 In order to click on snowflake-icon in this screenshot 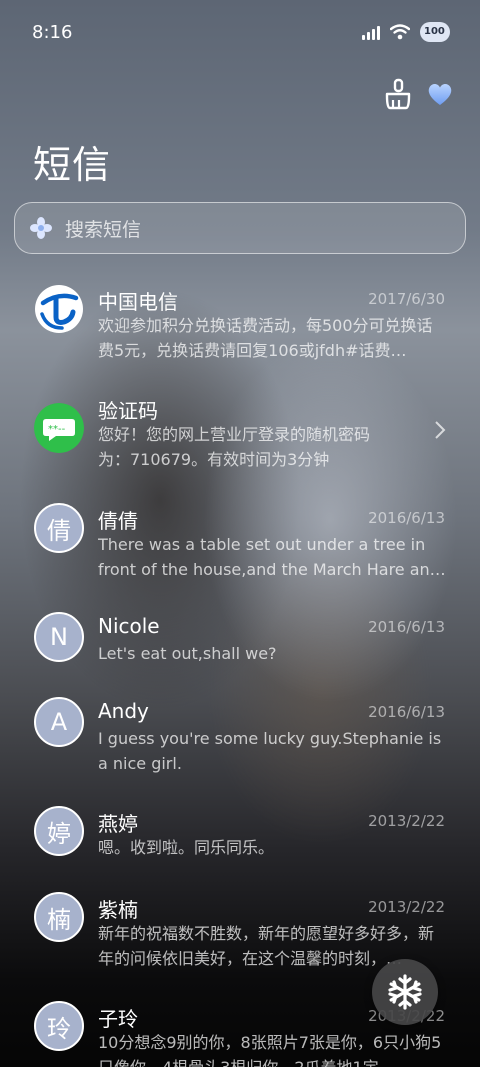, I will do `click(405, 992)`.